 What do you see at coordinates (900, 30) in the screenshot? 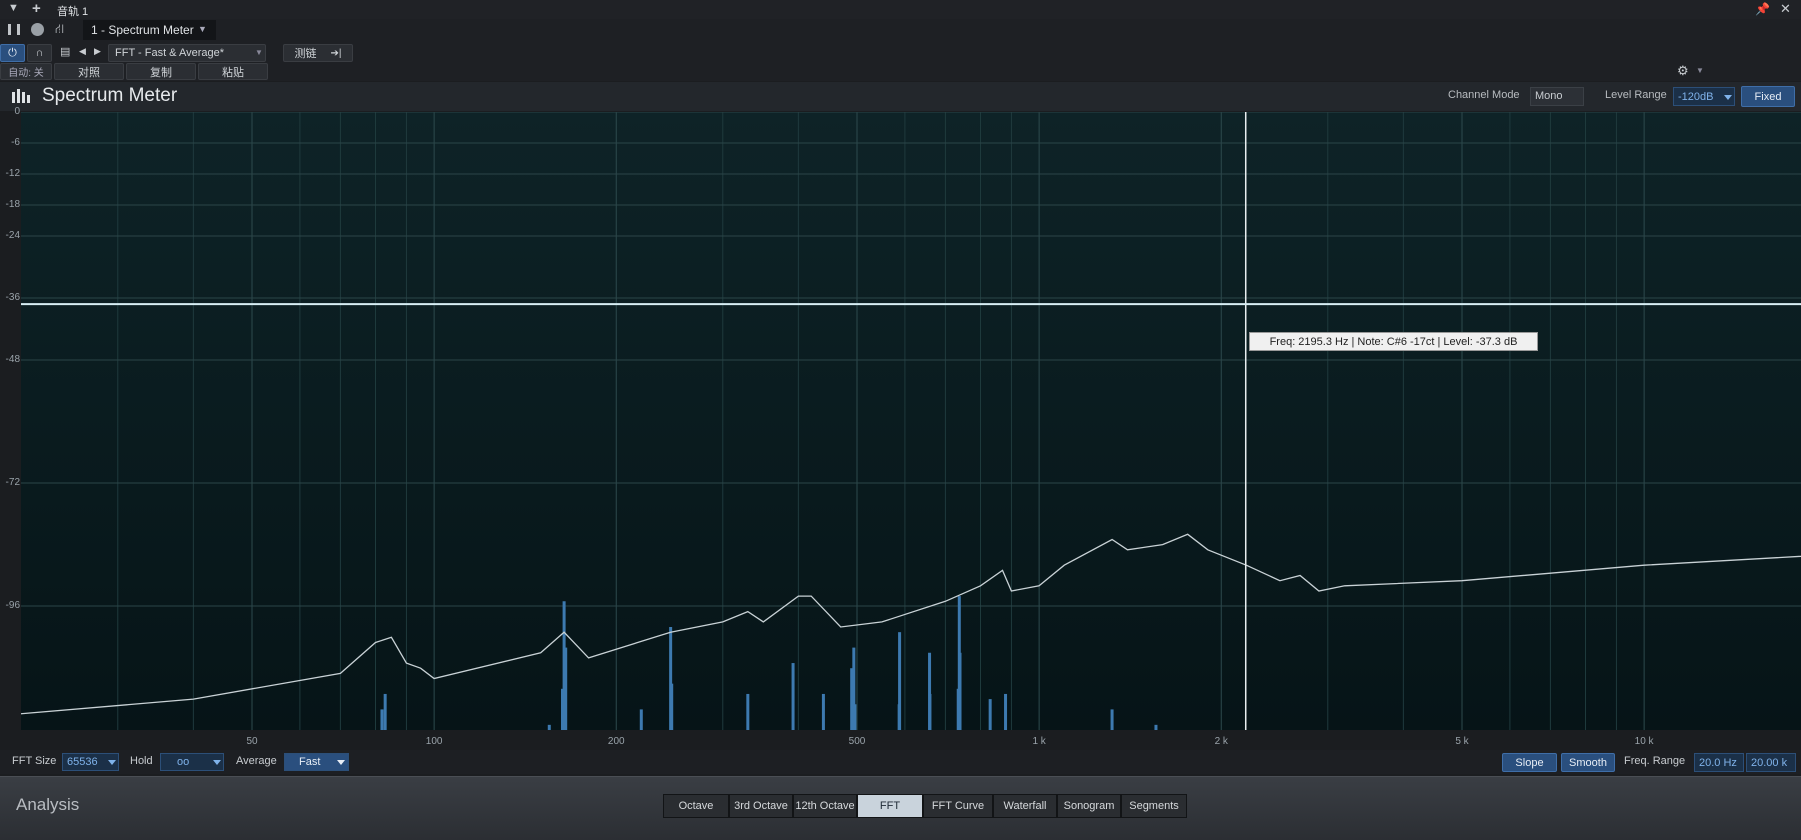
I see `device-bar: ⛙ 1 - Spectrum Meter ▼` at bounding box center [900, 30].